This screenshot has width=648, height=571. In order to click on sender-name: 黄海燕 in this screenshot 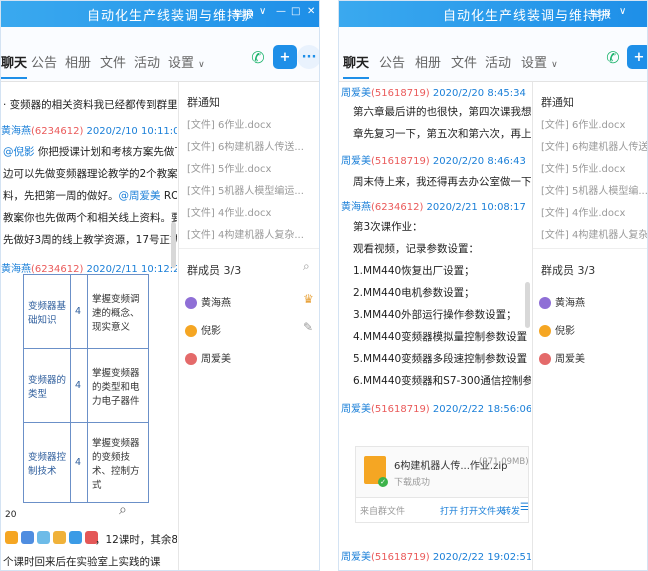, I will do `click(16, 131)`.